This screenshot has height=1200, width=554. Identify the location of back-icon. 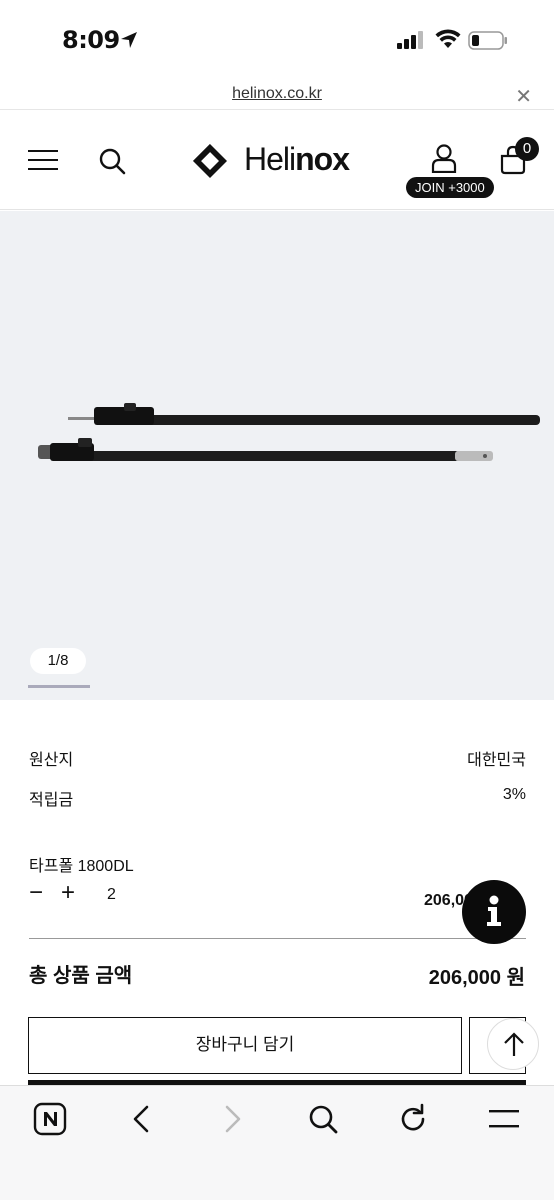
(142, 1119).